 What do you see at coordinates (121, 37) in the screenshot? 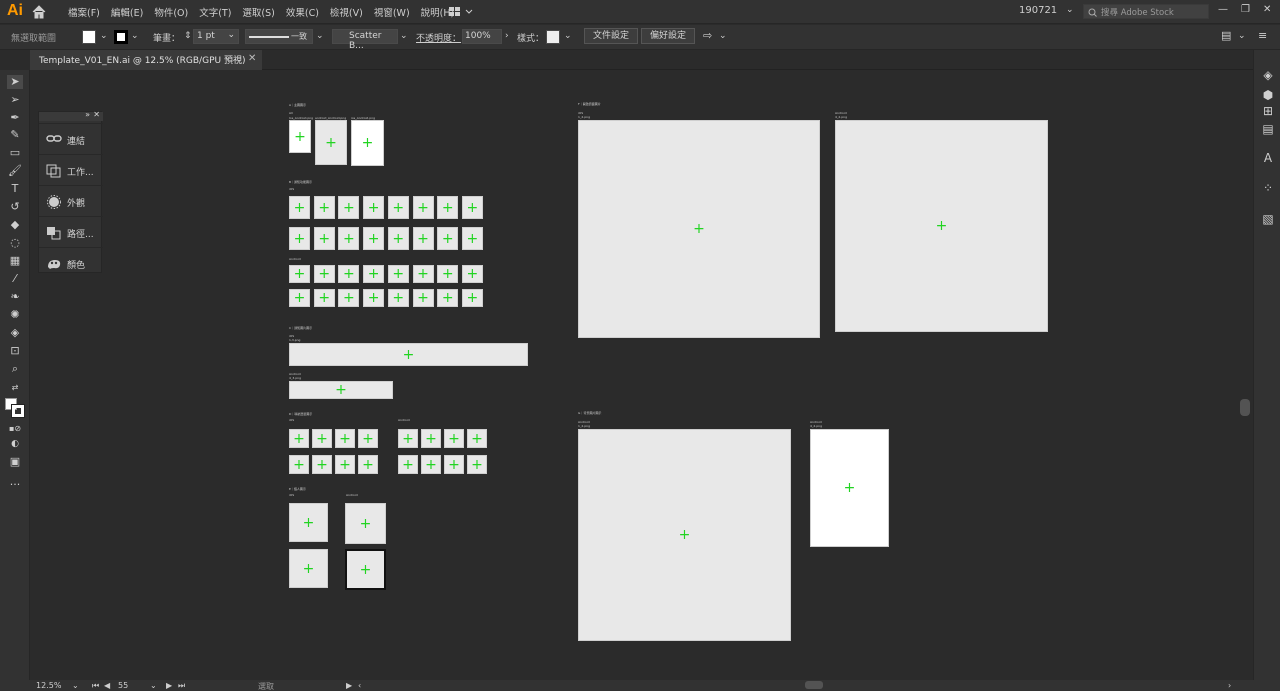
I see `stroke-swatch` at bounding box center [121, 37].